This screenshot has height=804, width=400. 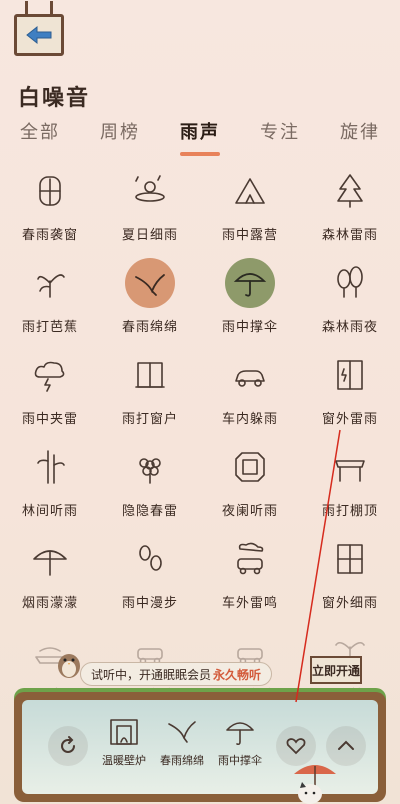 I want to click on window-drizzle-icon, so click(x=350, y=559).